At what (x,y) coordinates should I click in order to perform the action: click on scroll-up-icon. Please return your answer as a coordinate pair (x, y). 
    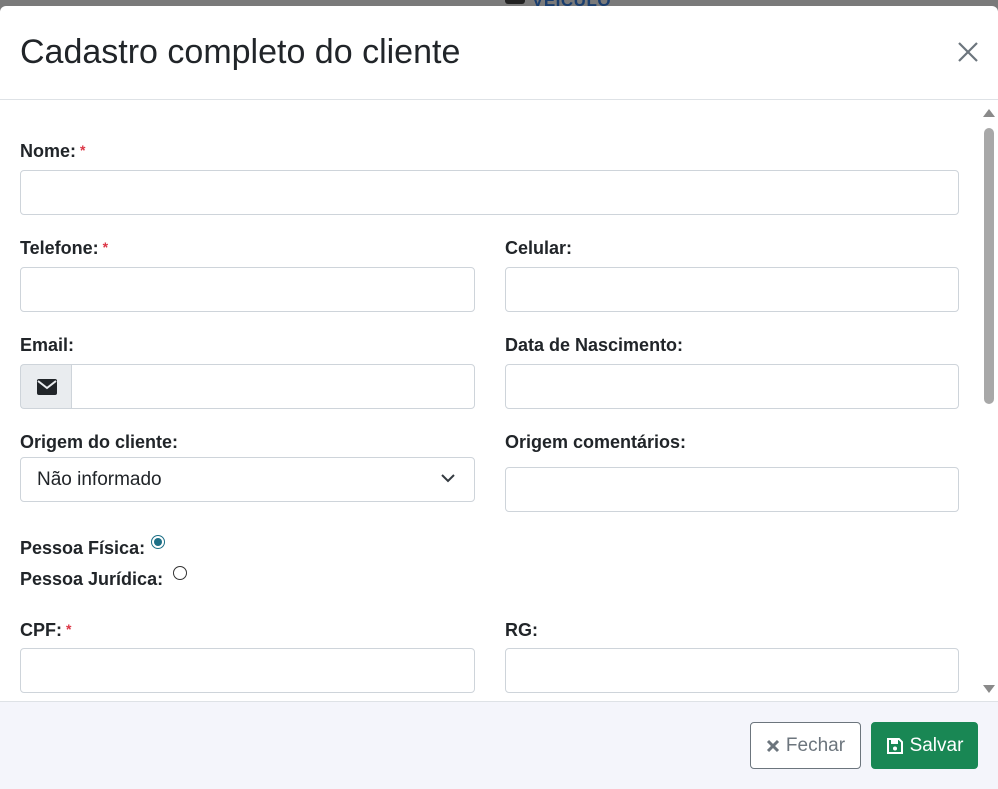
    Looking at the image, I should click on (989, 113).